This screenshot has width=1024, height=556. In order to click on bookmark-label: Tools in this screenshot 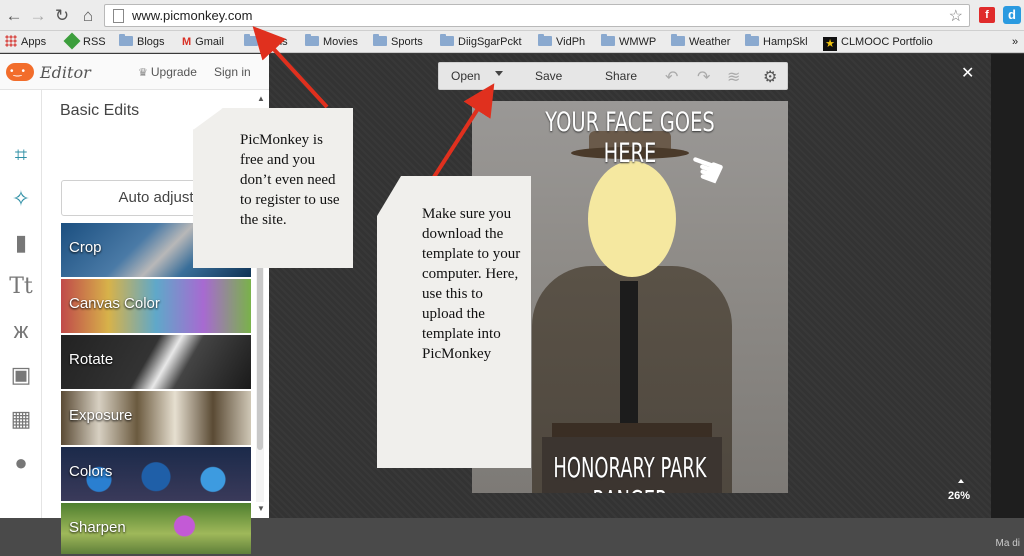, I will do `click(275, 42)`.